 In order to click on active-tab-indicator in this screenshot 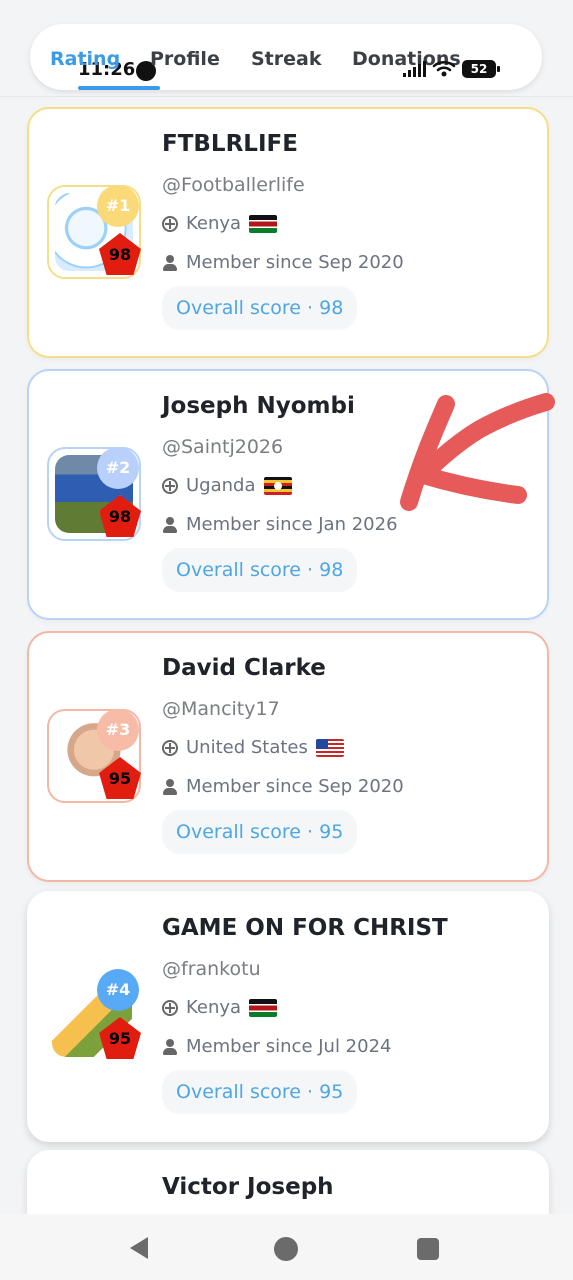, I will do `click(119, 88)`.